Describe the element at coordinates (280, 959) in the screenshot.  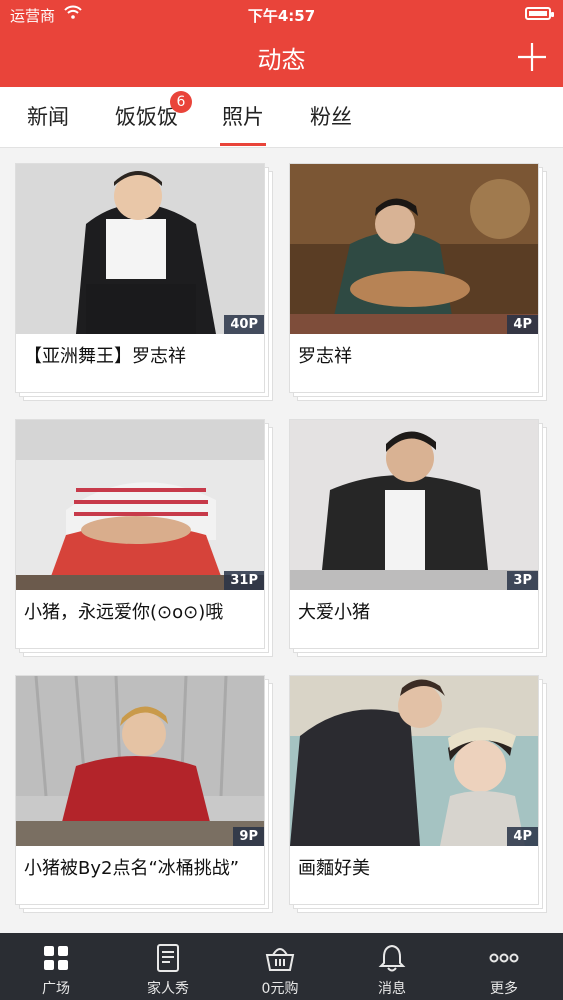
I see `basket-icon` at that location.